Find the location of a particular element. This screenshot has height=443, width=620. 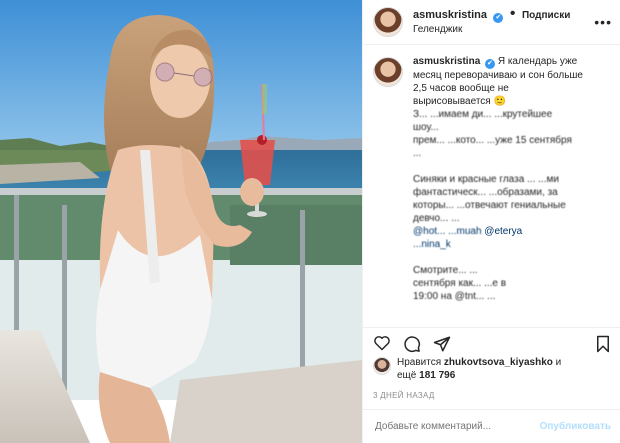

comment-bar: Опубликовать is located at coordinates (491, 426).